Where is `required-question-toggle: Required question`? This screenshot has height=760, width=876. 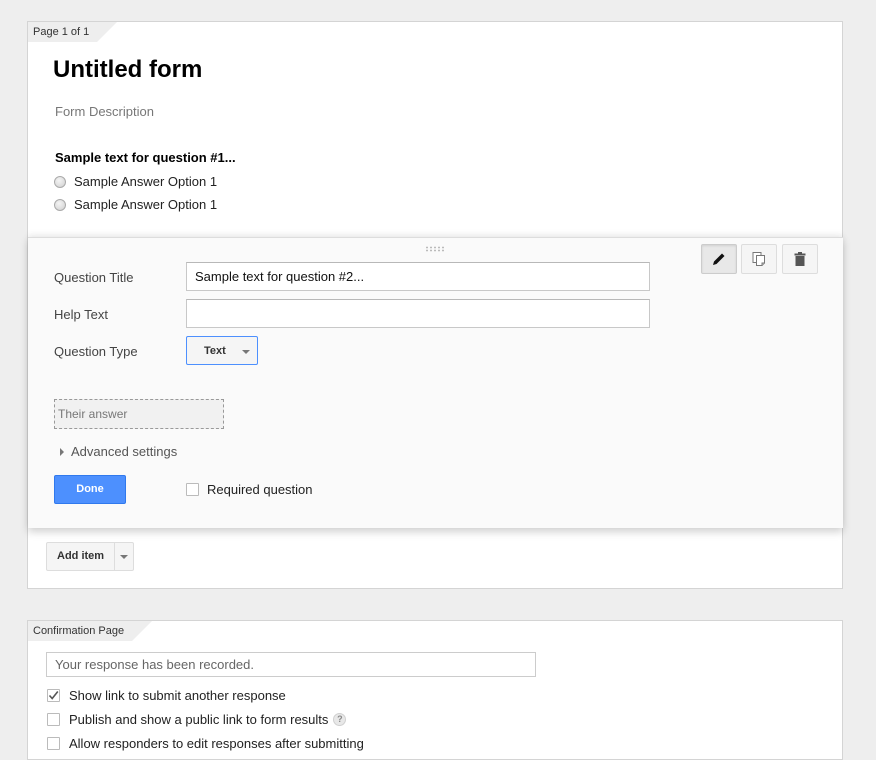
required-question-toggle: Required question is located at coordinates (249, 489).